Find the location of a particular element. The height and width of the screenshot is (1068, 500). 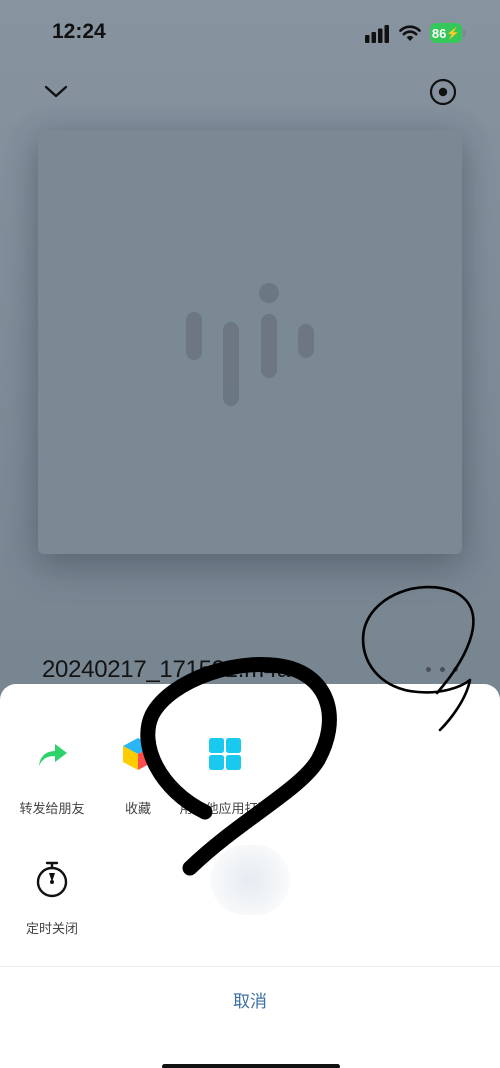

battery-tip is located at coordinates (464, 33).